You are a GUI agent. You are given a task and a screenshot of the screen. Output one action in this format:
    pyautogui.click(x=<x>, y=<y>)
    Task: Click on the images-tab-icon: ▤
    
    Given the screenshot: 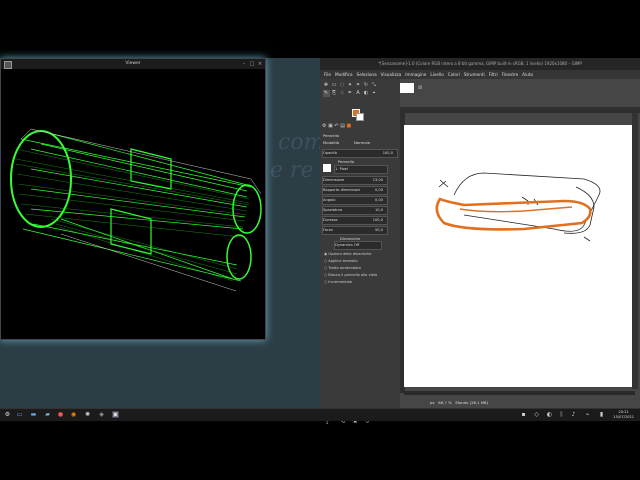 What is the action you would take?
    pyautogui.click(x=342, y=126)
    